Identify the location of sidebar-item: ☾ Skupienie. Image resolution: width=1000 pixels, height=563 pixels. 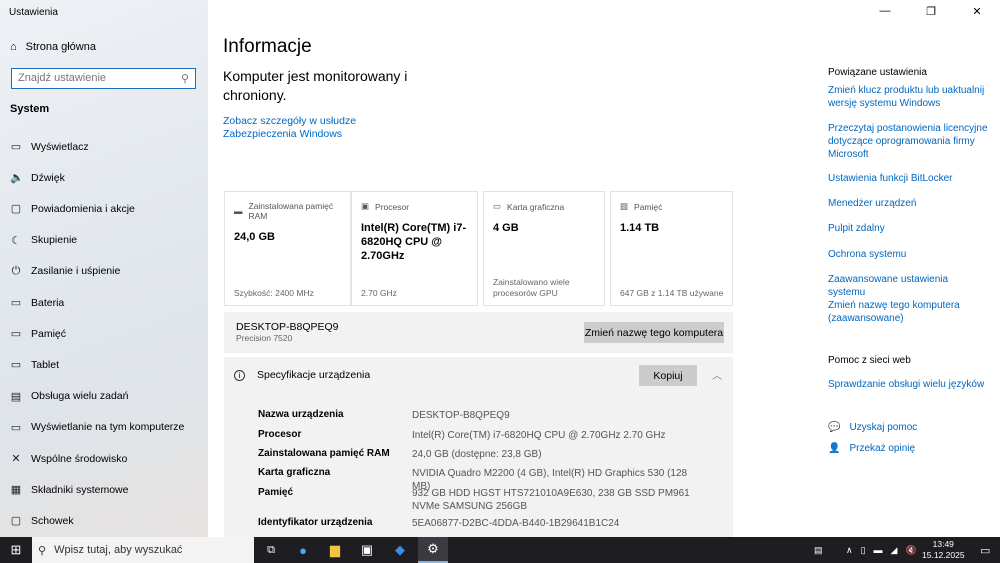
(43, 240).